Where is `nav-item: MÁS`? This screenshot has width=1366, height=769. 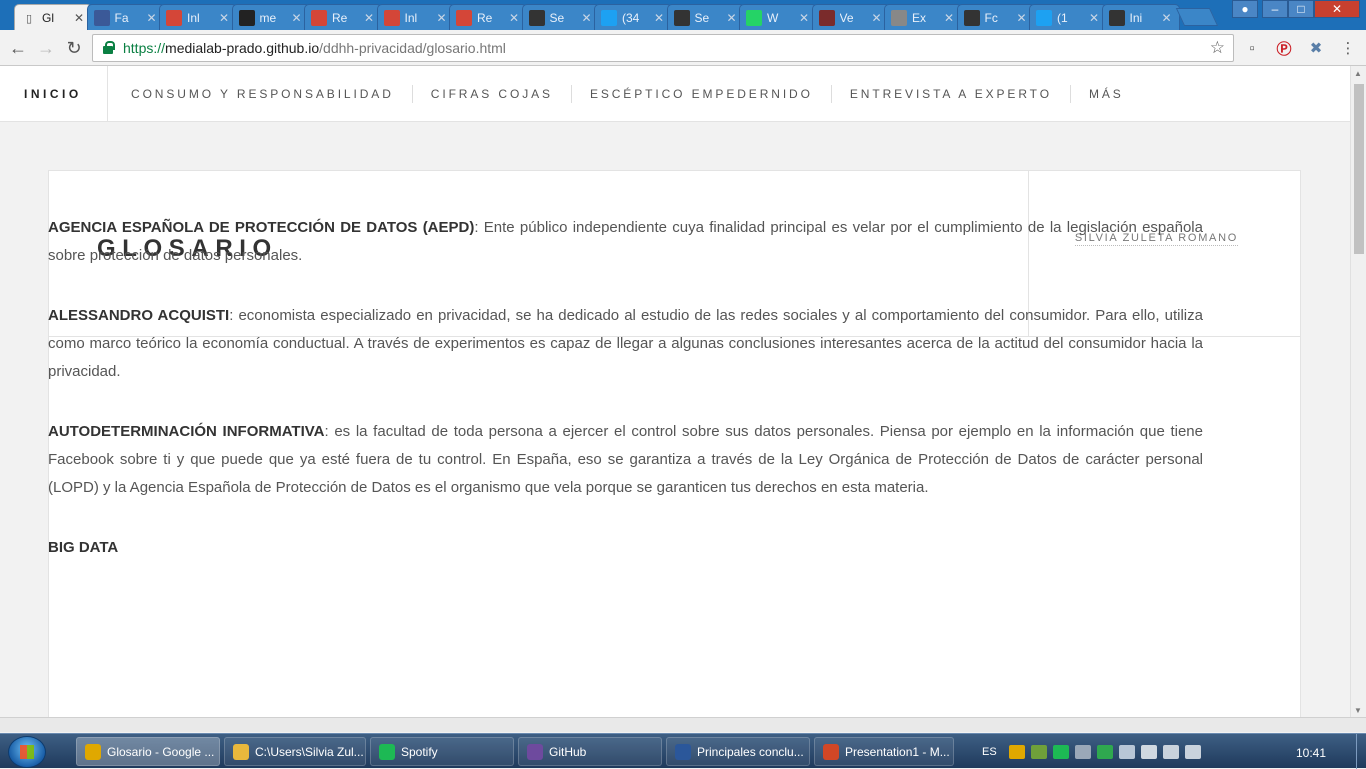
nav-item: MÁS is located at coordinates (1106, 94).